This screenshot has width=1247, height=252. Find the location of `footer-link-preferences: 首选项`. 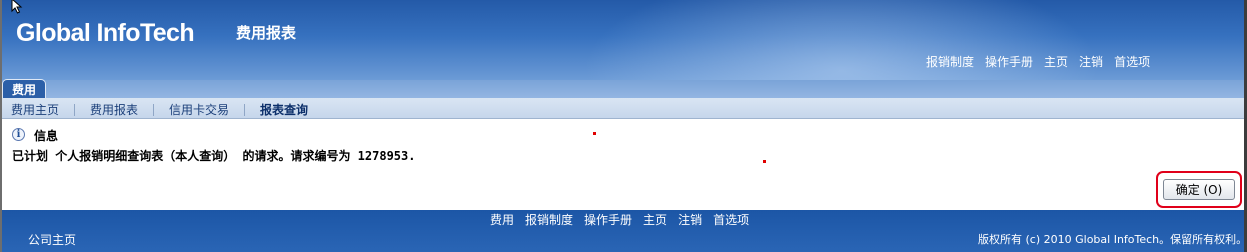

footer-link-preferences: 首选项 is located at coordinates (731, 219).